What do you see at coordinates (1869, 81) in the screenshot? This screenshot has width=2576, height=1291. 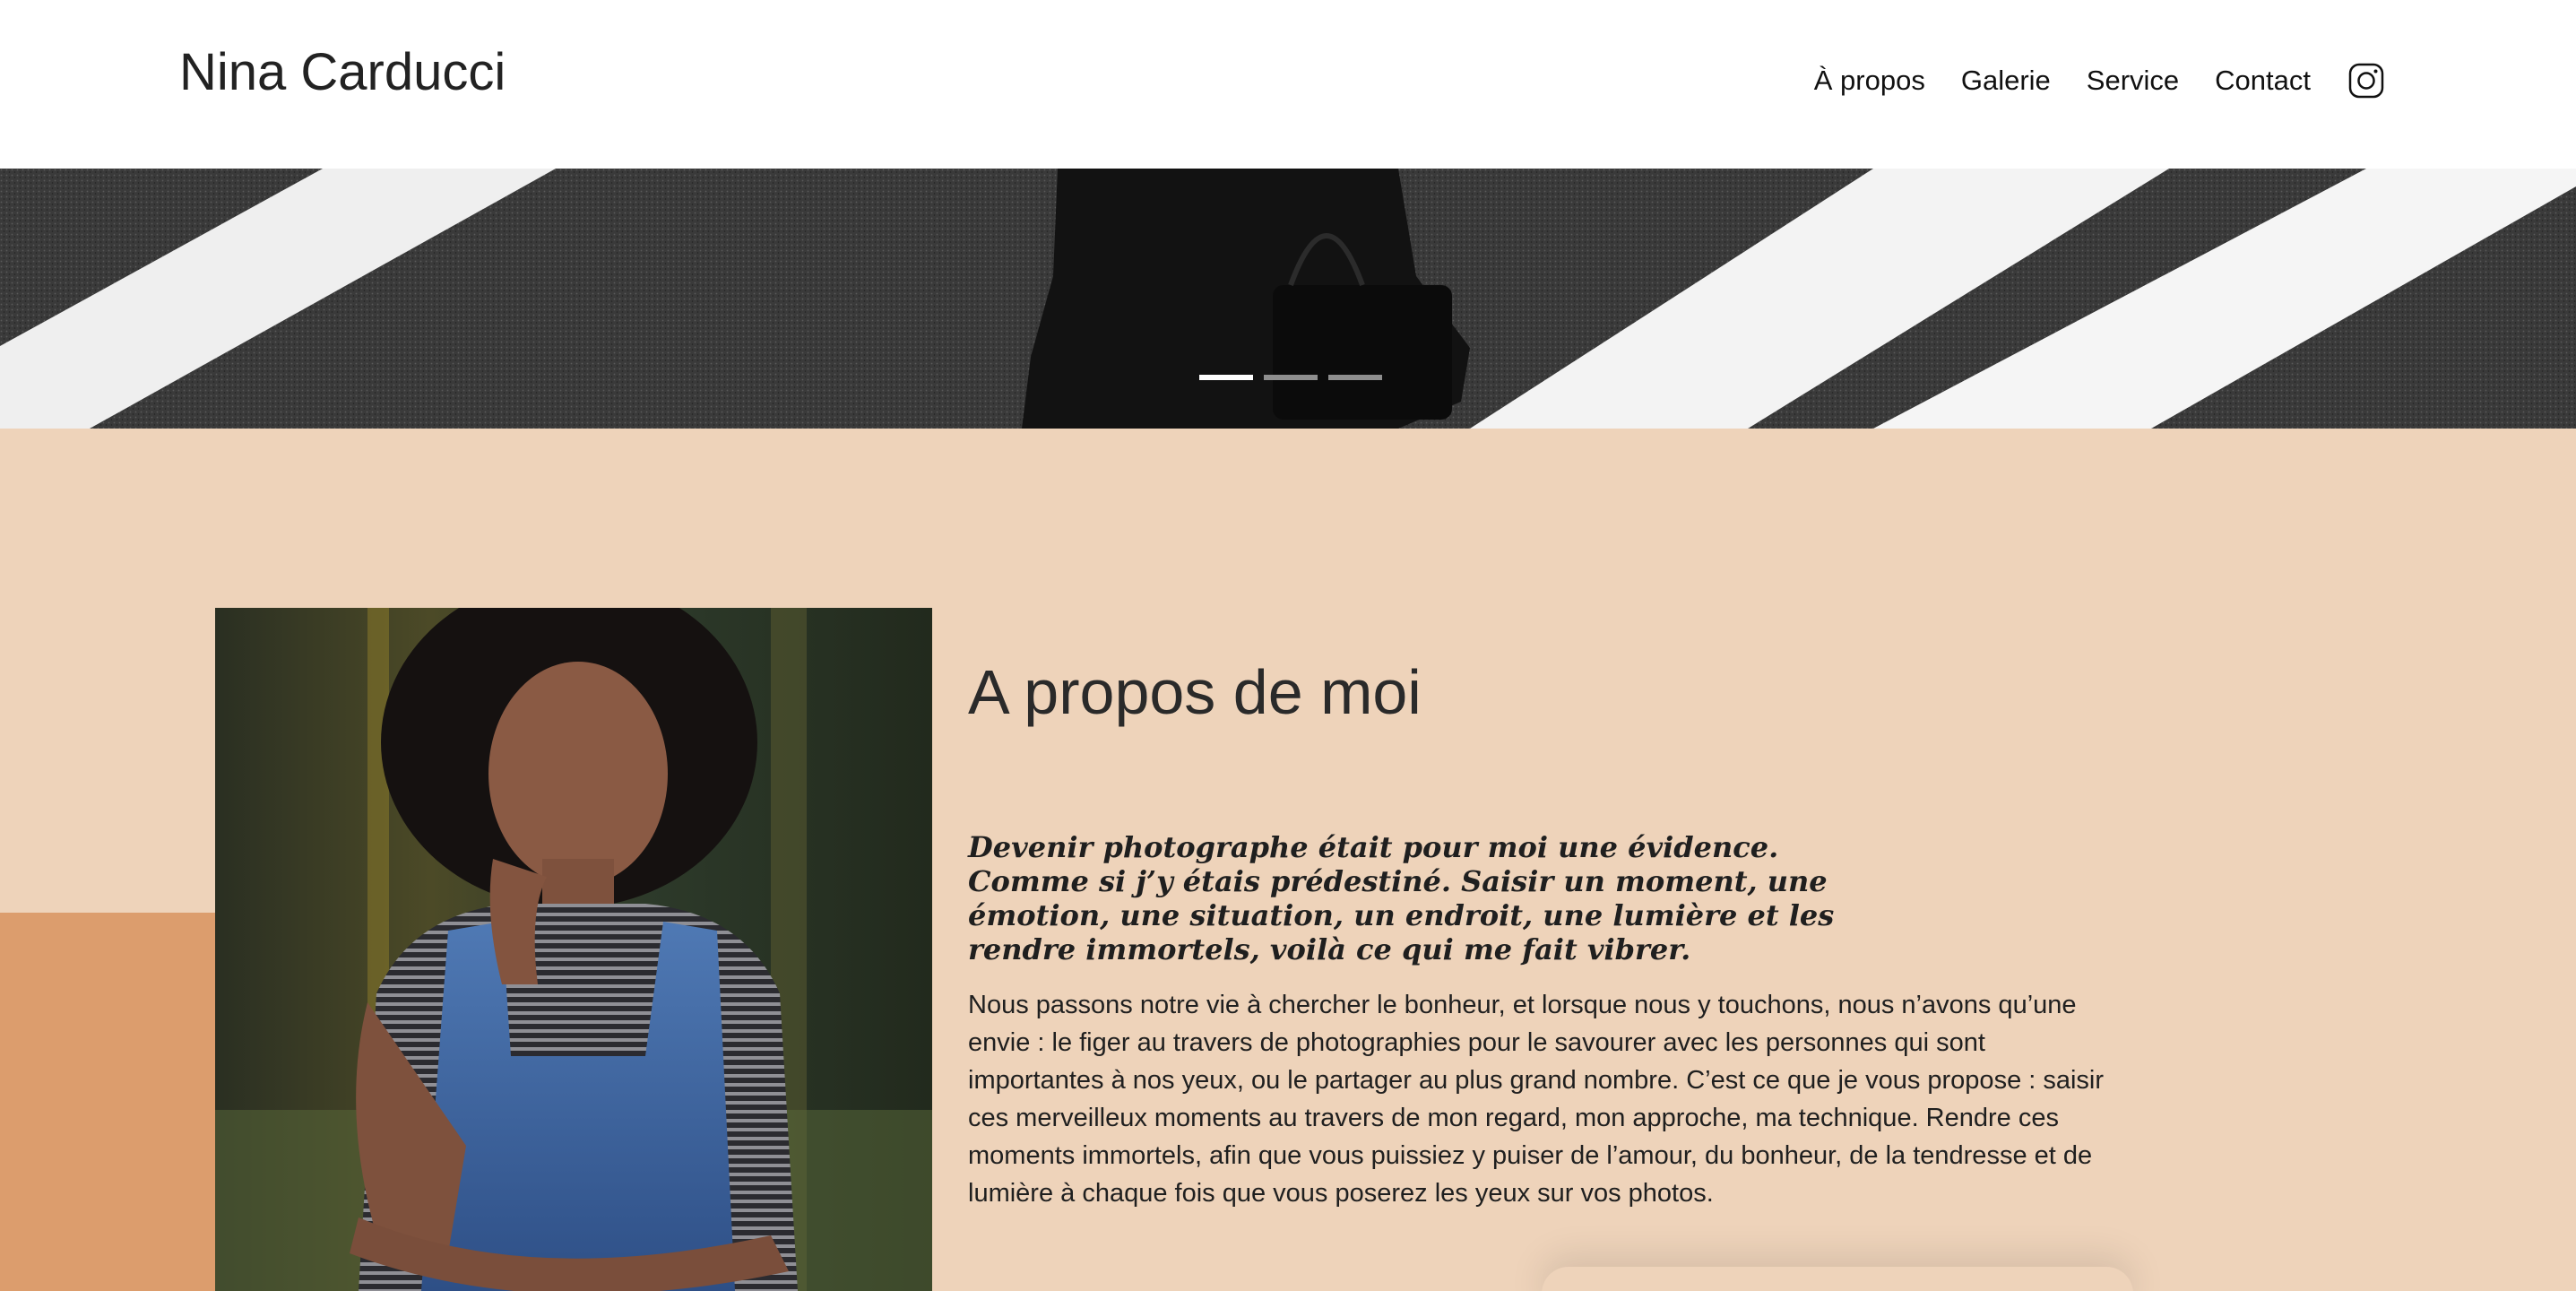 I see `nav-link-a-propos: À propos` at bounding box center [1869, 81].